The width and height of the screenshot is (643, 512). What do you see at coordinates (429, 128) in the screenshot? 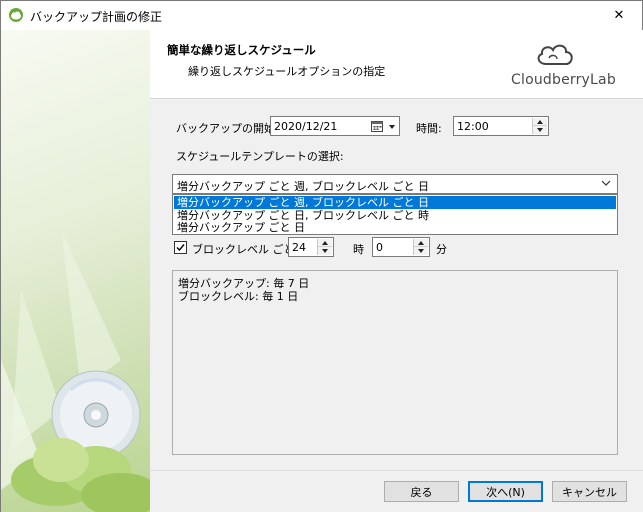
I see `time-label: 時間:` at bounding box center [429, 128].